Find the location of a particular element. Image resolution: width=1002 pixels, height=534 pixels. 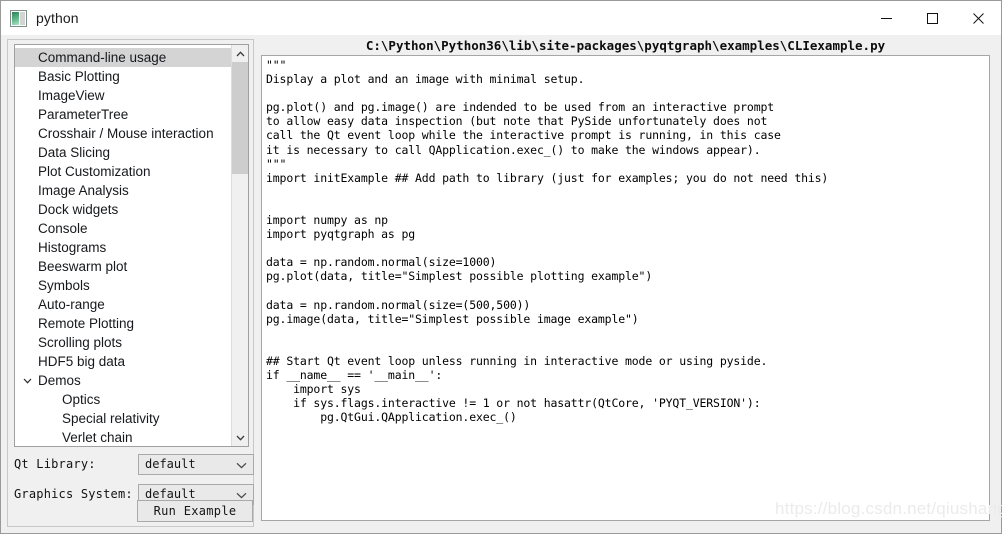

qt-library-row: Qt Library: default is located at coordinates (134, 464).